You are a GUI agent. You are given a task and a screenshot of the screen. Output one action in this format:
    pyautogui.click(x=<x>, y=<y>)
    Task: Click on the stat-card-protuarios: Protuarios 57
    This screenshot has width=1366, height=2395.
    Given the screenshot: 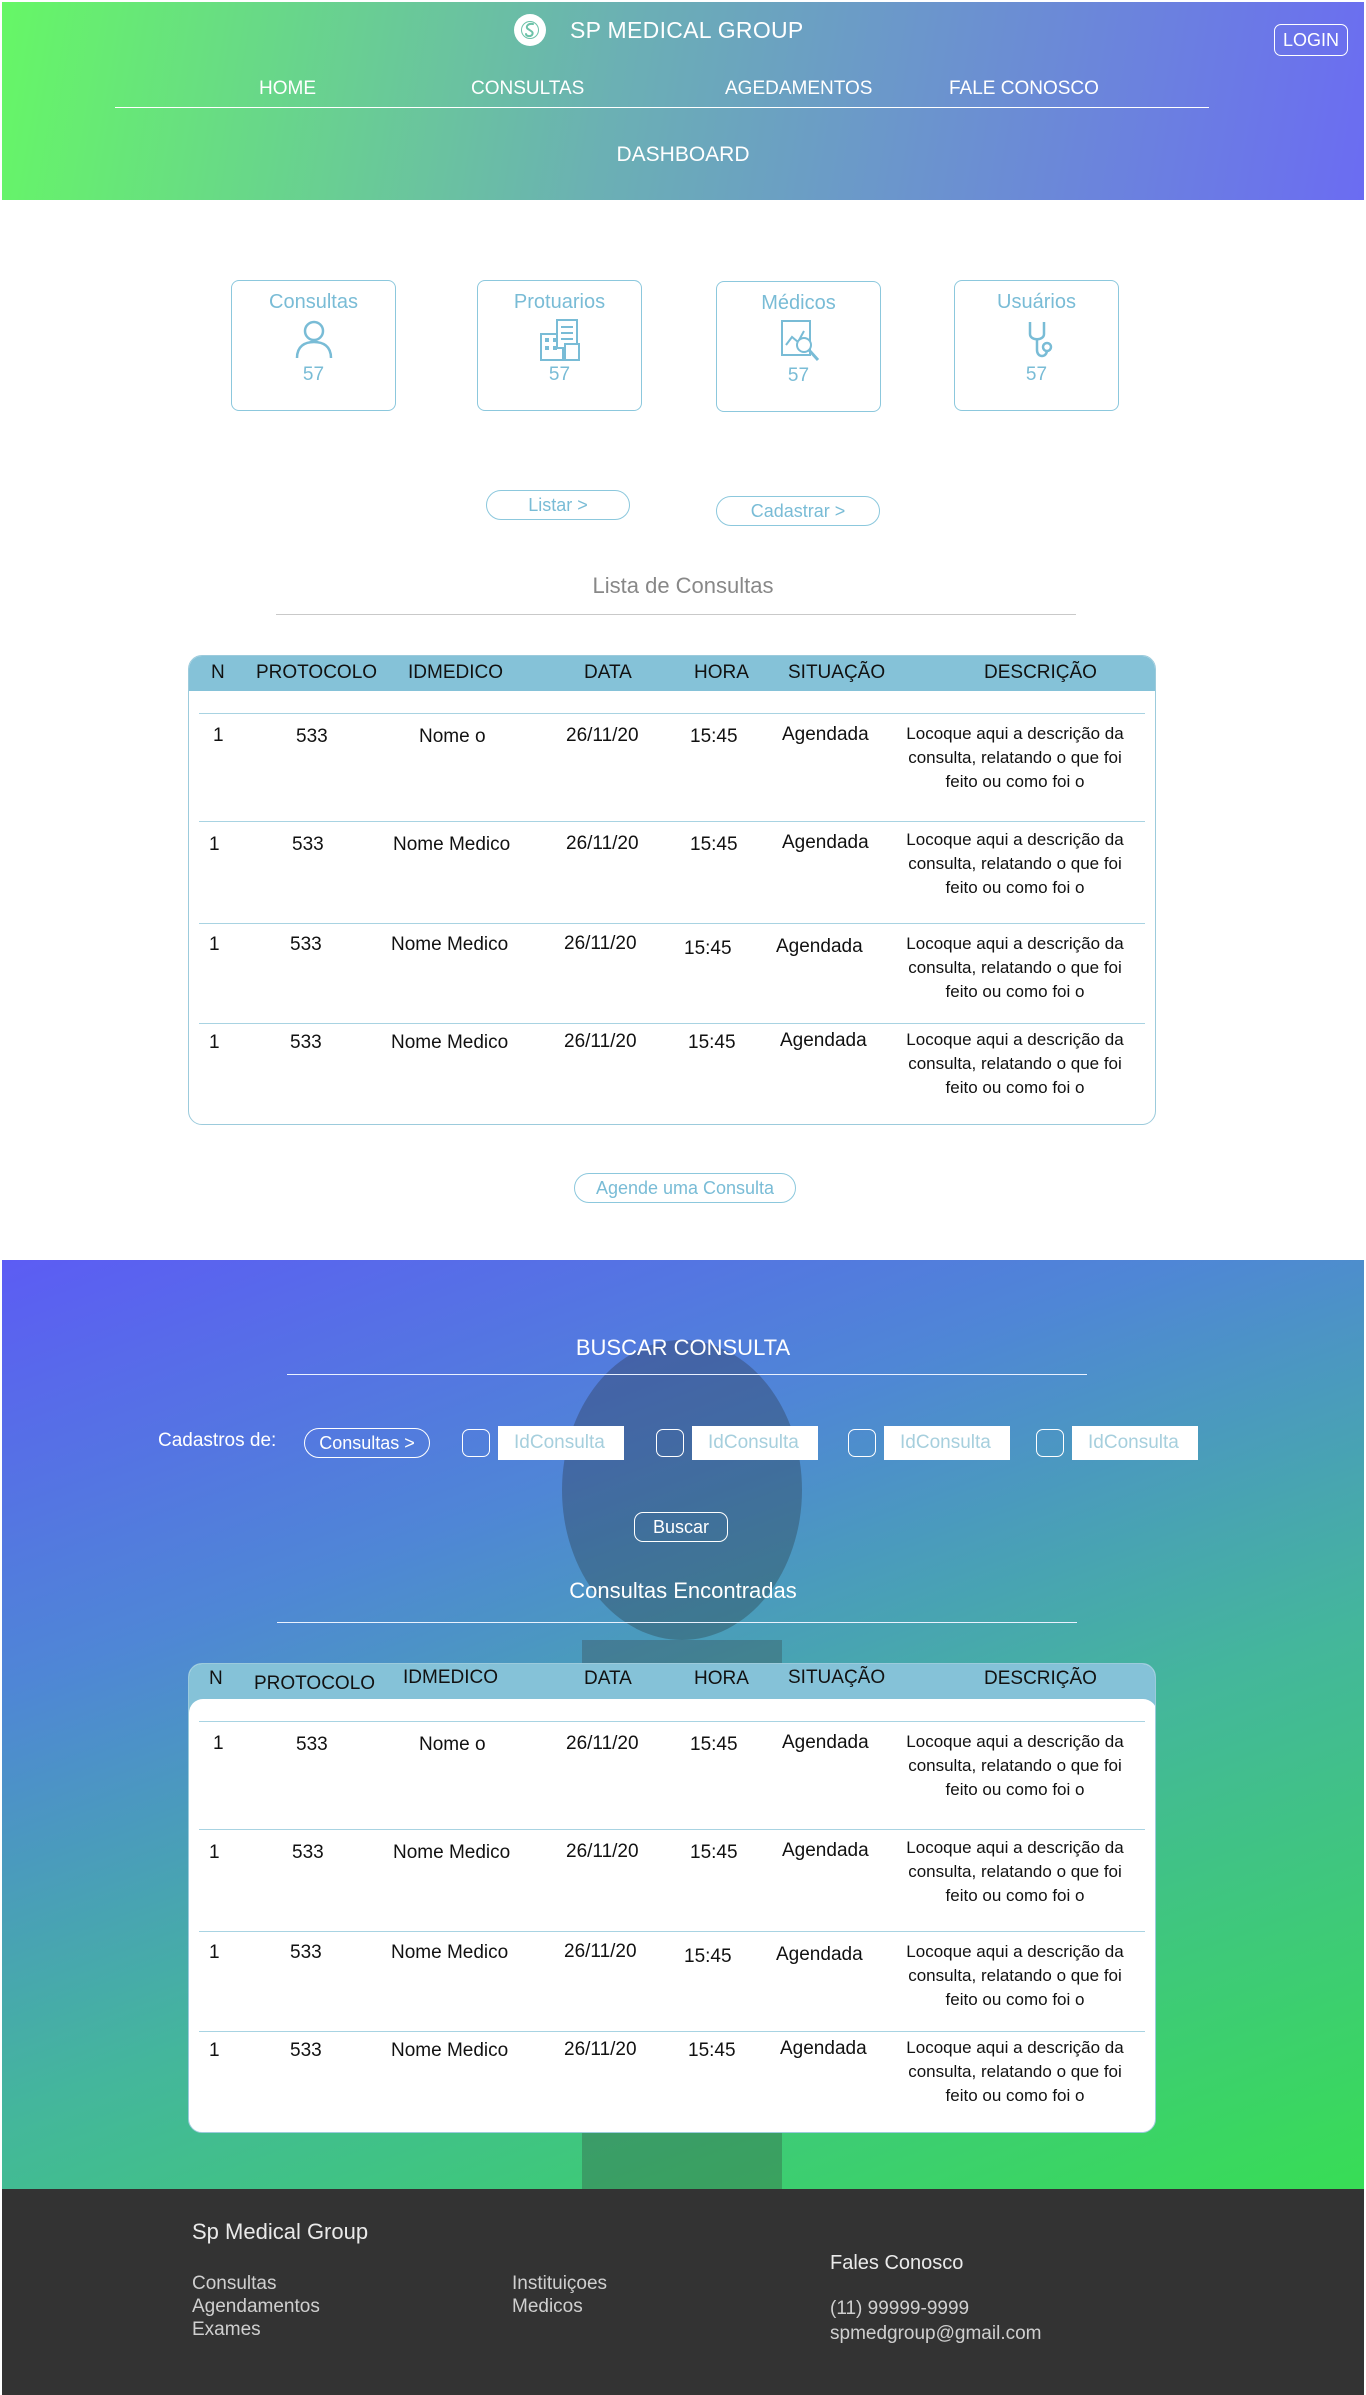 What is the action you would take?
    pyautogui.click(x=559, y=345)
    